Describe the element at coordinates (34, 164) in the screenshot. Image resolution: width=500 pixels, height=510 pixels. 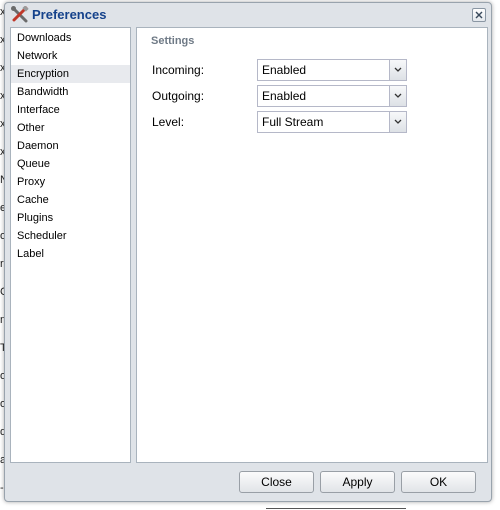
I see `sidebar-item-label: Queue` at that location.